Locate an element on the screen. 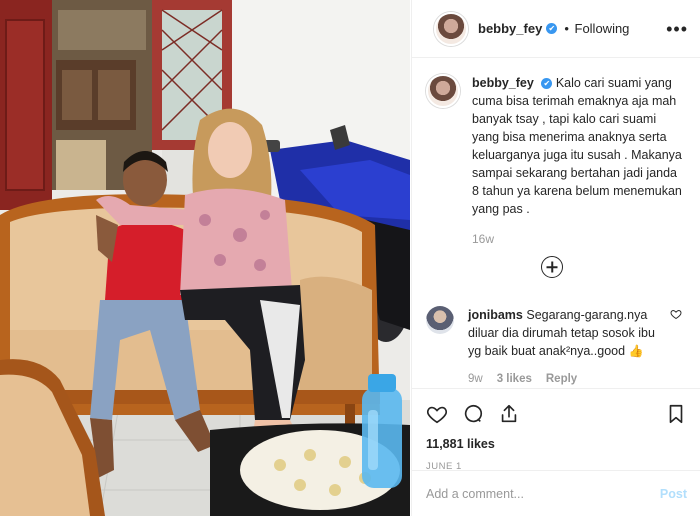 This screenshot has width=700, height=516. reply-button: Reply is located at coordinates (561, 379).